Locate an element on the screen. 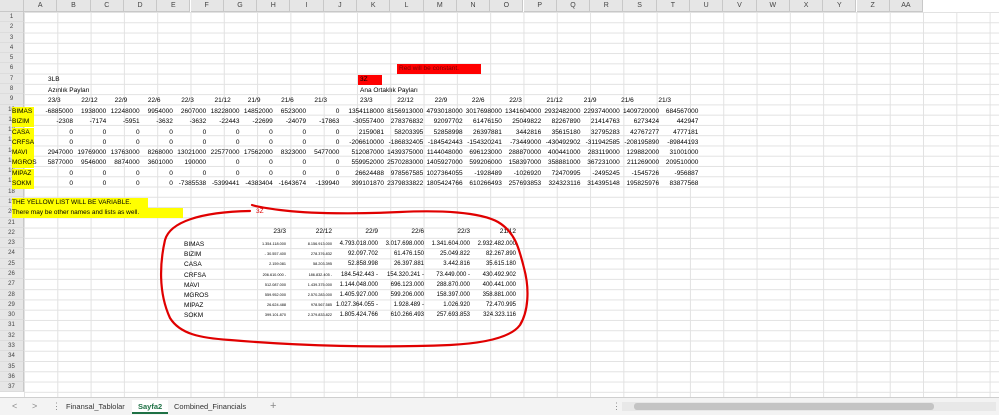 The height and width of the screenshot is (415, 999). tab-sayfa2: Sayfa2 is located at coordinates (150, 407).